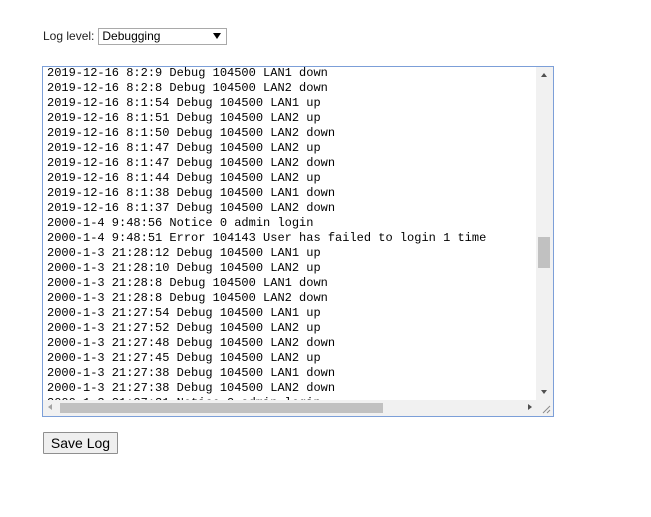 The height and width of the screenshot is (517, 651). What do you see at coordinates (69, 36) in the screenshot?
I see `log-level-label: Log level:` at bounding box center [69, 36].